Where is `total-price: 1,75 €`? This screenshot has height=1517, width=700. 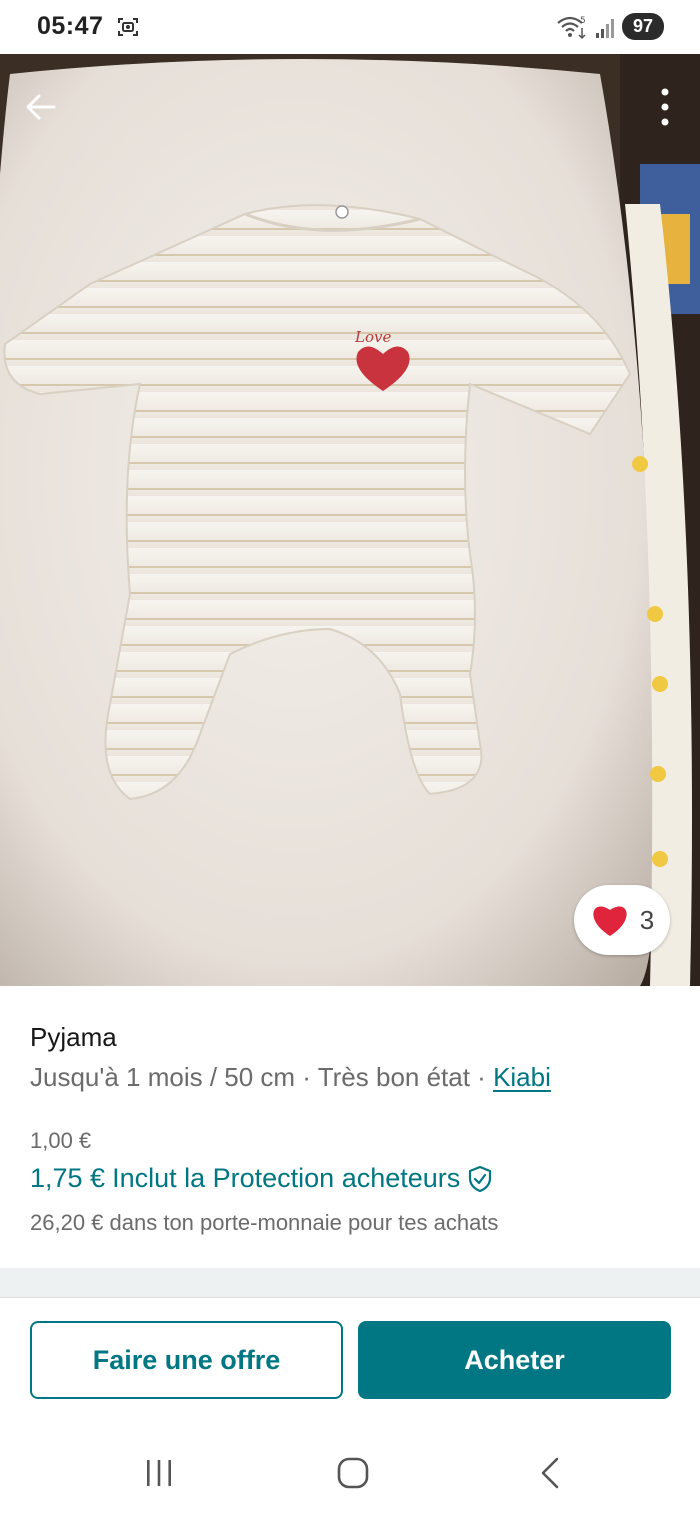 total-price: 1,75 € is located at coordinates (68, 1178).